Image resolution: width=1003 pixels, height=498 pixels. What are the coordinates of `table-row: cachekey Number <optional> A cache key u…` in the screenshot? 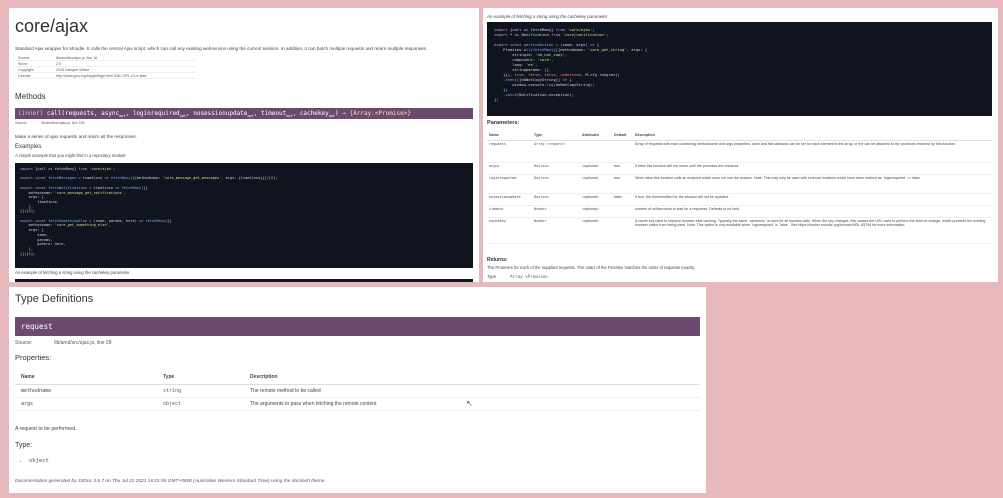 It's located at (739, 230).